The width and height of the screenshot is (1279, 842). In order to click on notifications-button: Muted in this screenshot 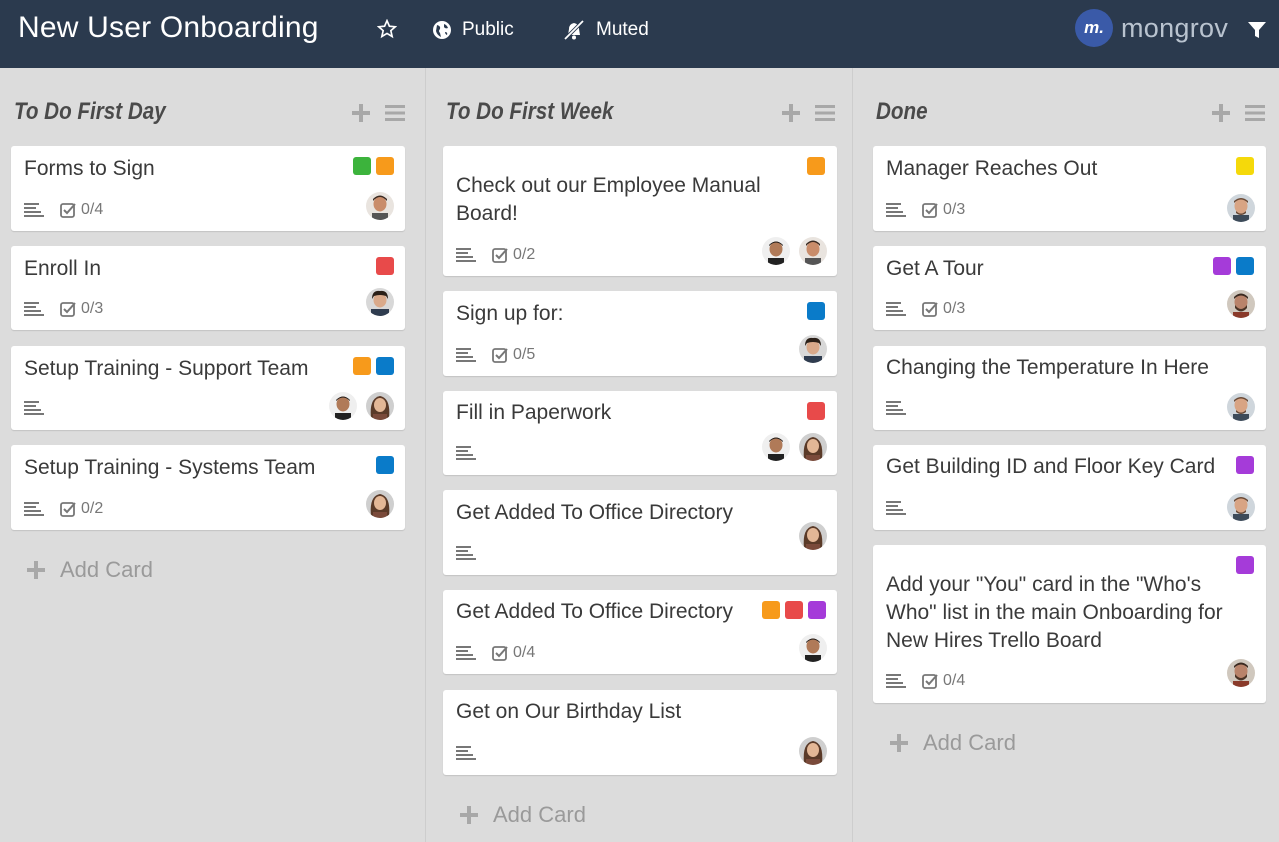, I will do `click(605, 30)`.